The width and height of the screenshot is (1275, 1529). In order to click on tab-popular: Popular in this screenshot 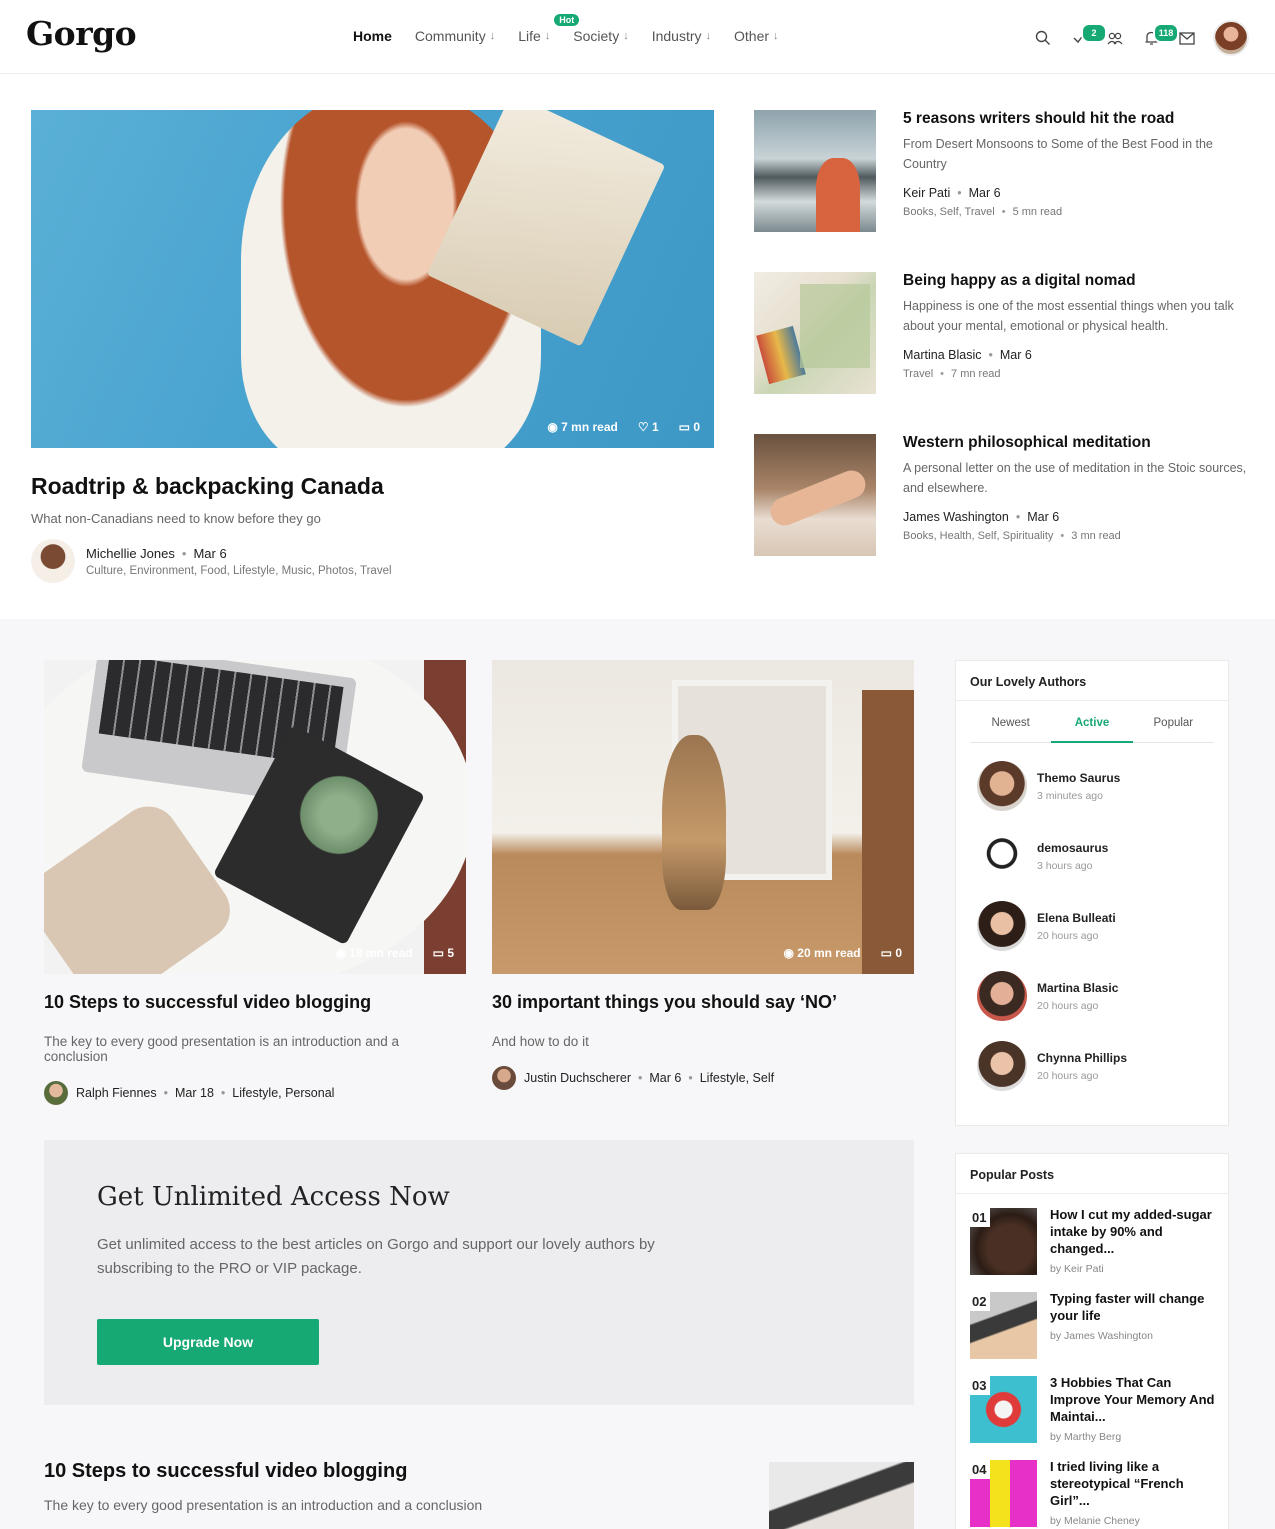, I will do `click(1173, 729)`.